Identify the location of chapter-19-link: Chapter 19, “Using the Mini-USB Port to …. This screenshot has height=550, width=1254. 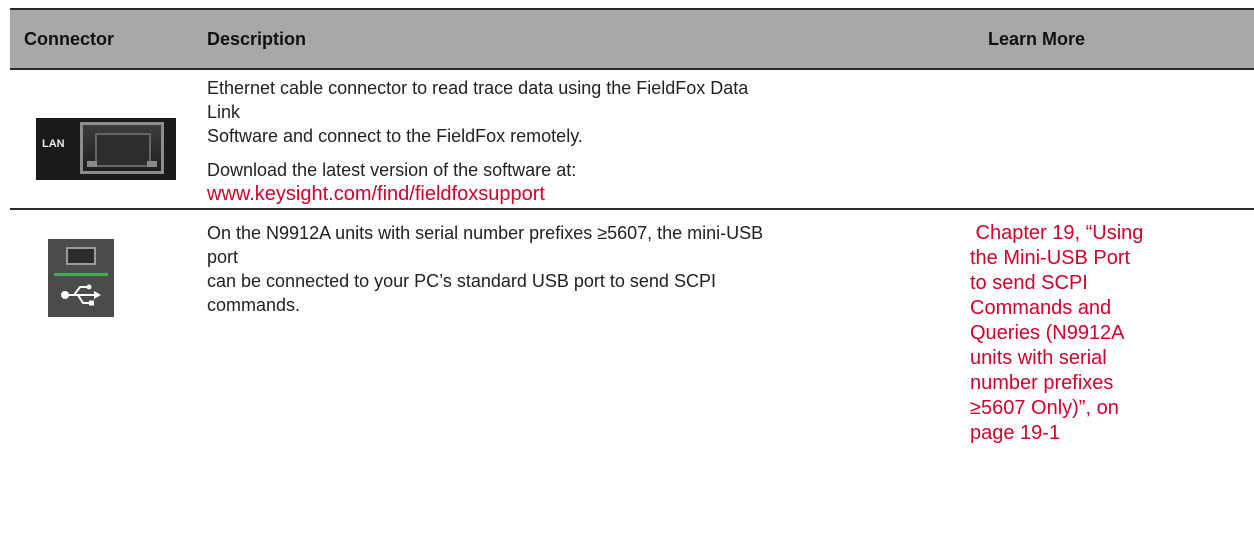
(1112, 333).